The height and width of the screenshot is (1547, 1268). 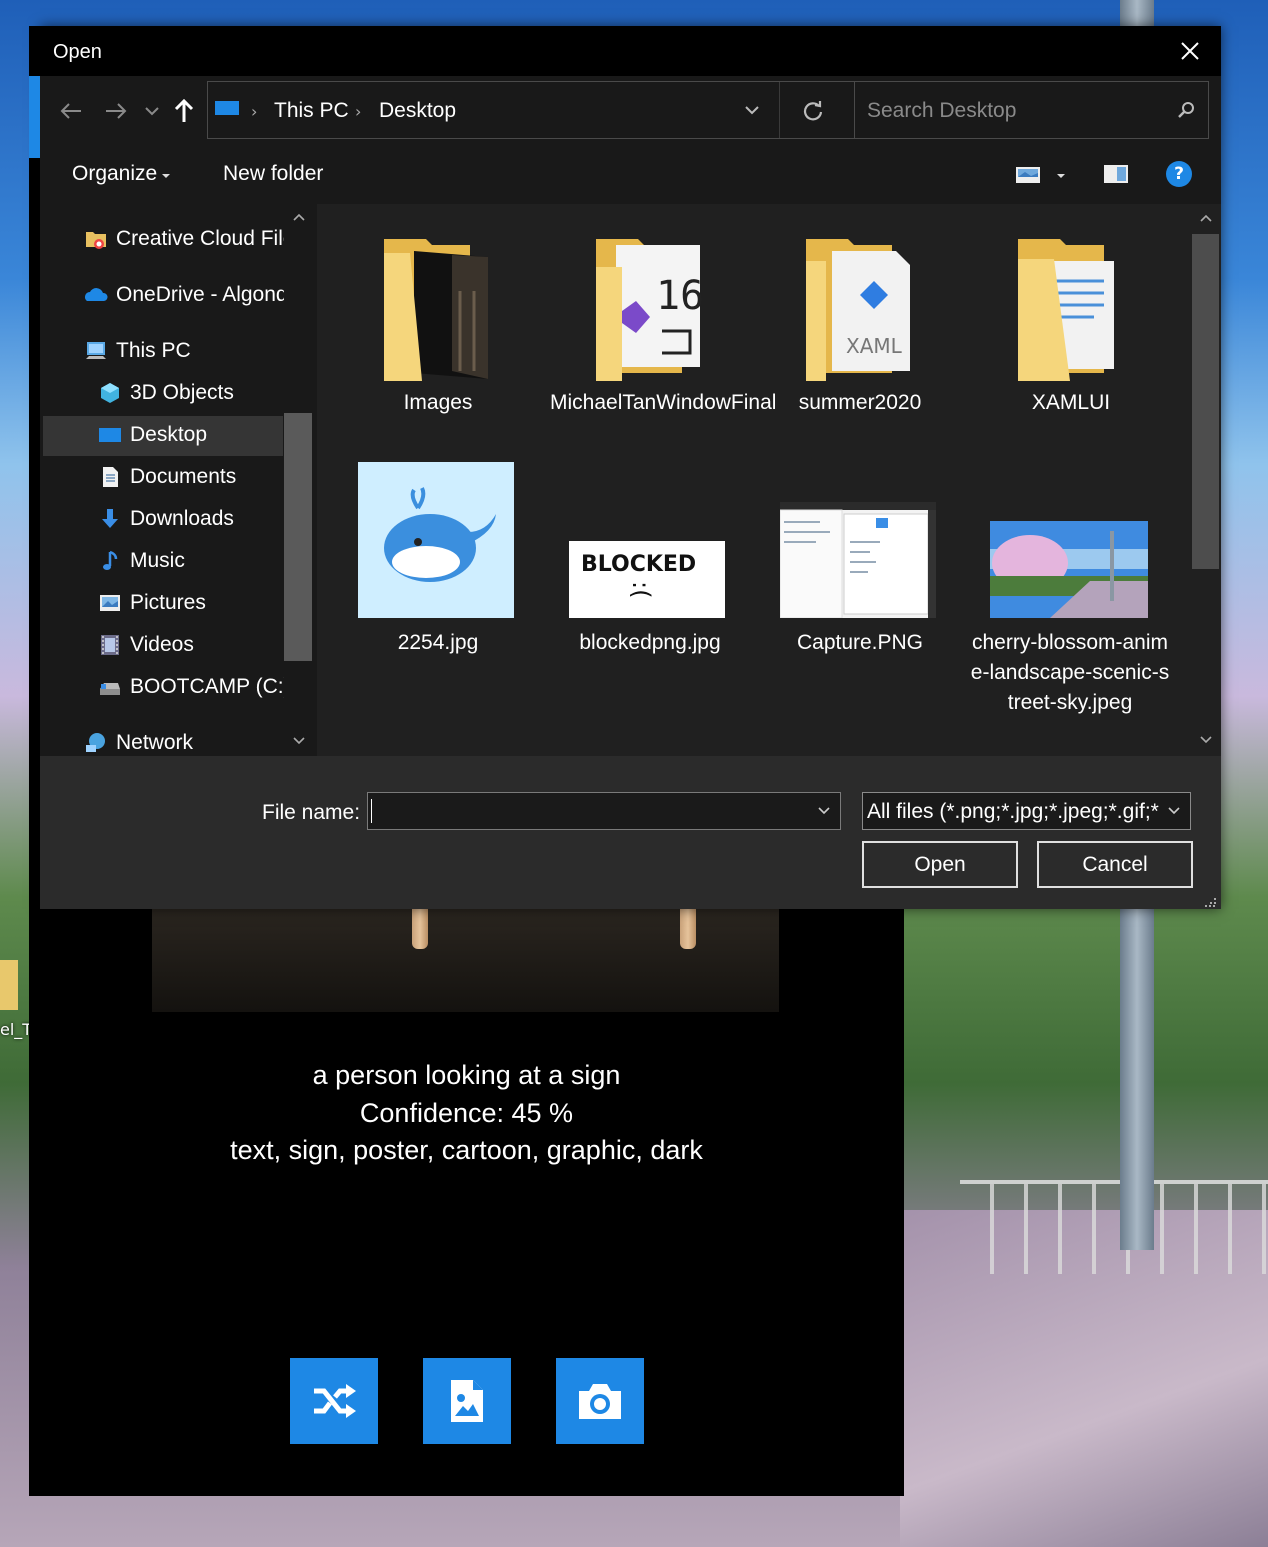 I want to click on nav-scrollbar, so click(x=298, y=537).